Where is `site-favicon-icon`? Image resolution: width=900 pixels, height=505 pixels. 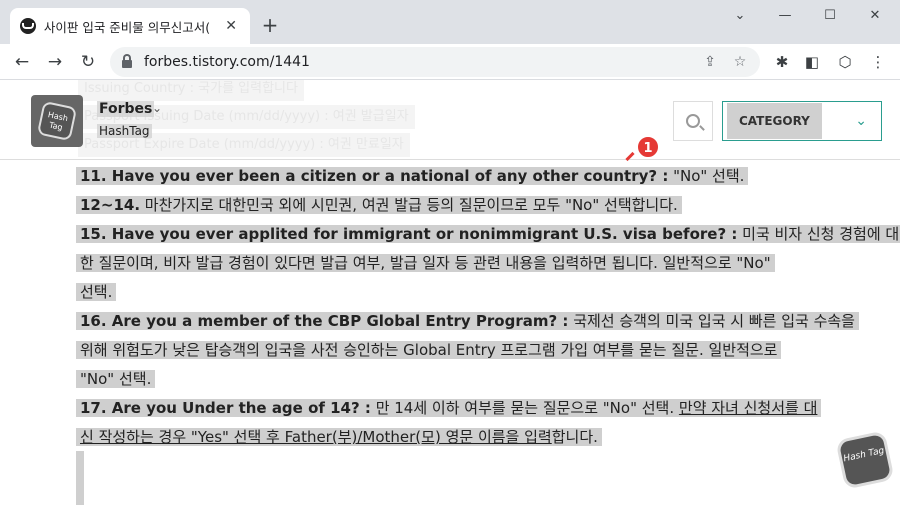 site-favicon-icon is located at coordinates (28, 26).